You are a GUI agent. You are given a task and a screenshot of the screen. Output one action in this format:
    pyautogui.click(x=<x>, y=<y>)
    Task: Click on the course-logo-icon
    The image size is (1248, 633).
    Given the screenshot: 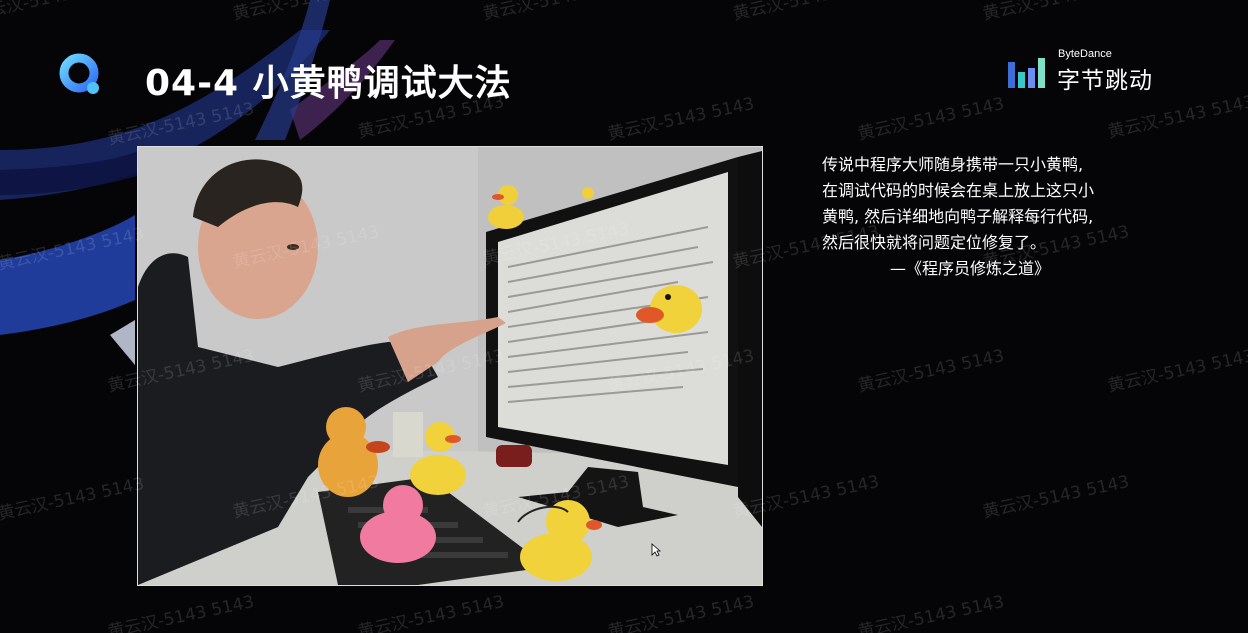 What is the action you would take?
    pyautogui.click(x=79, y=73)
    